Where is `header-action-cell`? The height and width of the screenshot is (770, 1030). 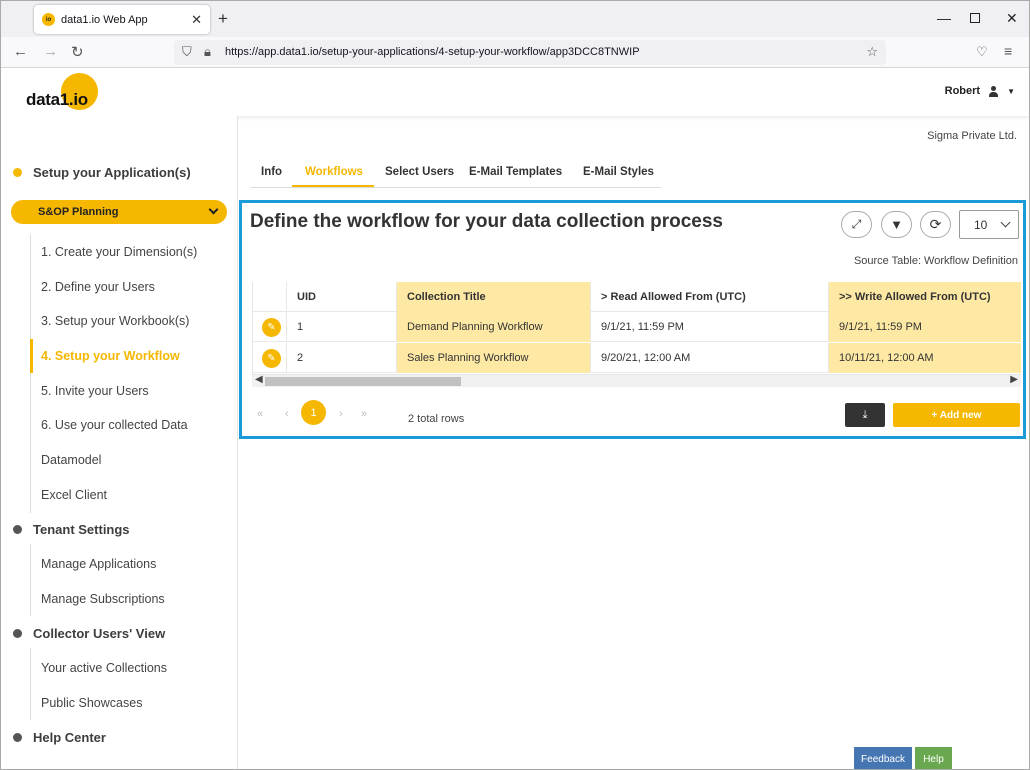
header-action-cell is located at coordinates (270, 297).